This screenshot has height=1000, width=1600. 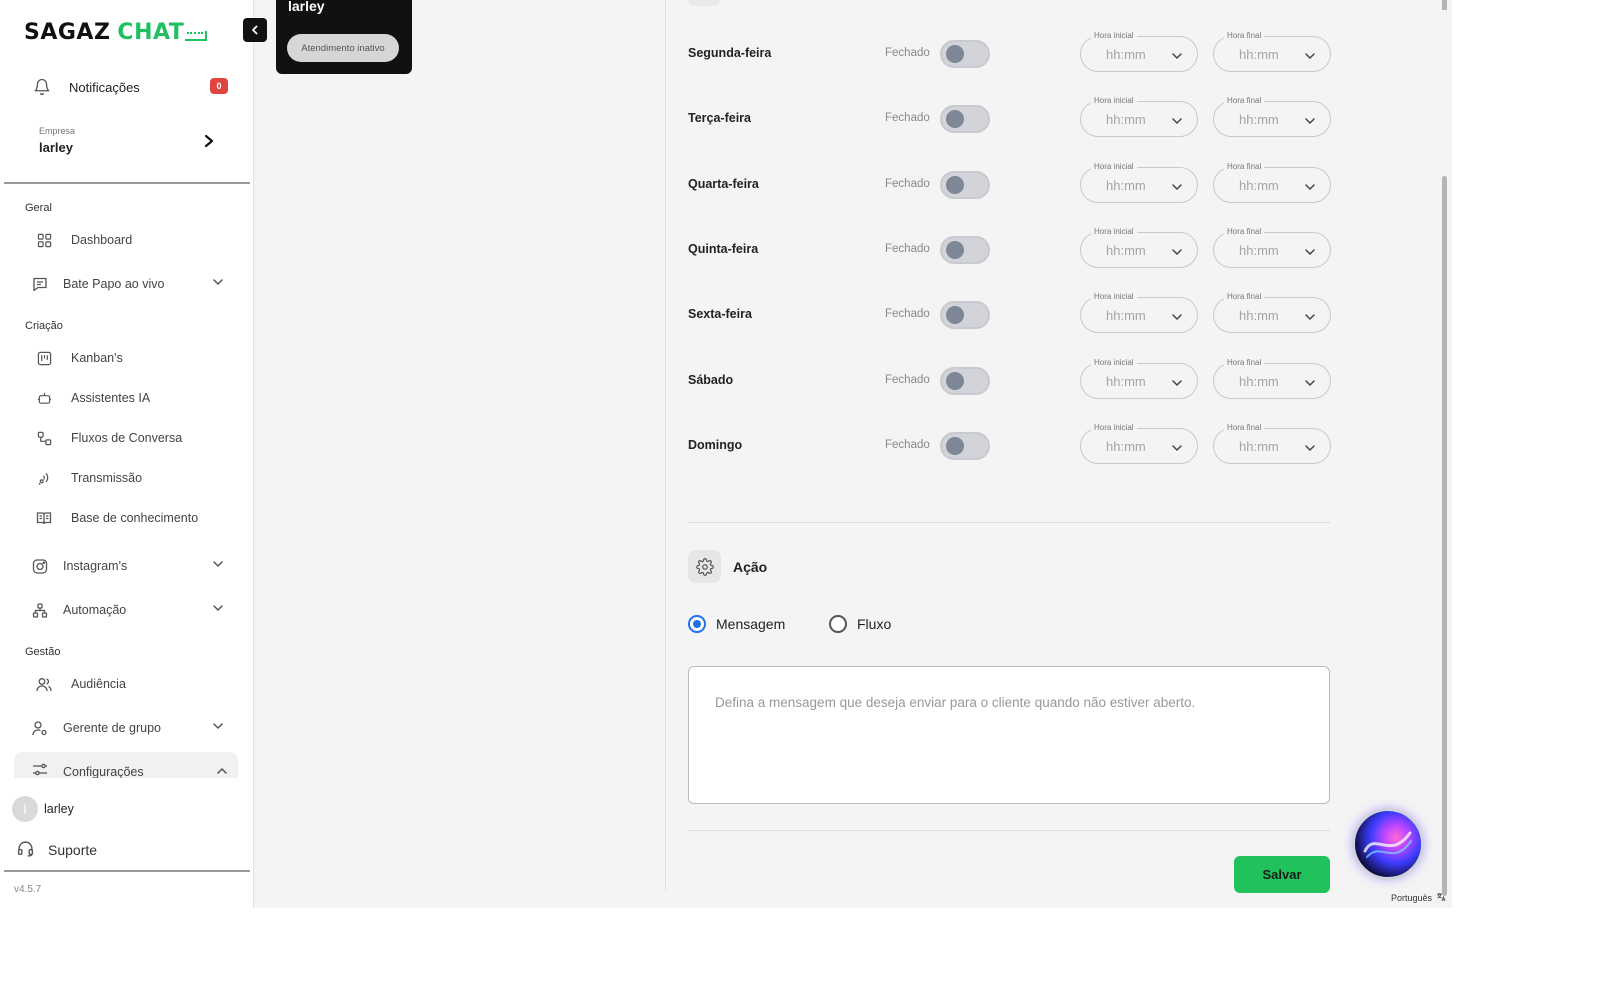 I want to click on sidebar-item-bate-papo: Bate Papo ao vivo, so click(x=128, y=284).